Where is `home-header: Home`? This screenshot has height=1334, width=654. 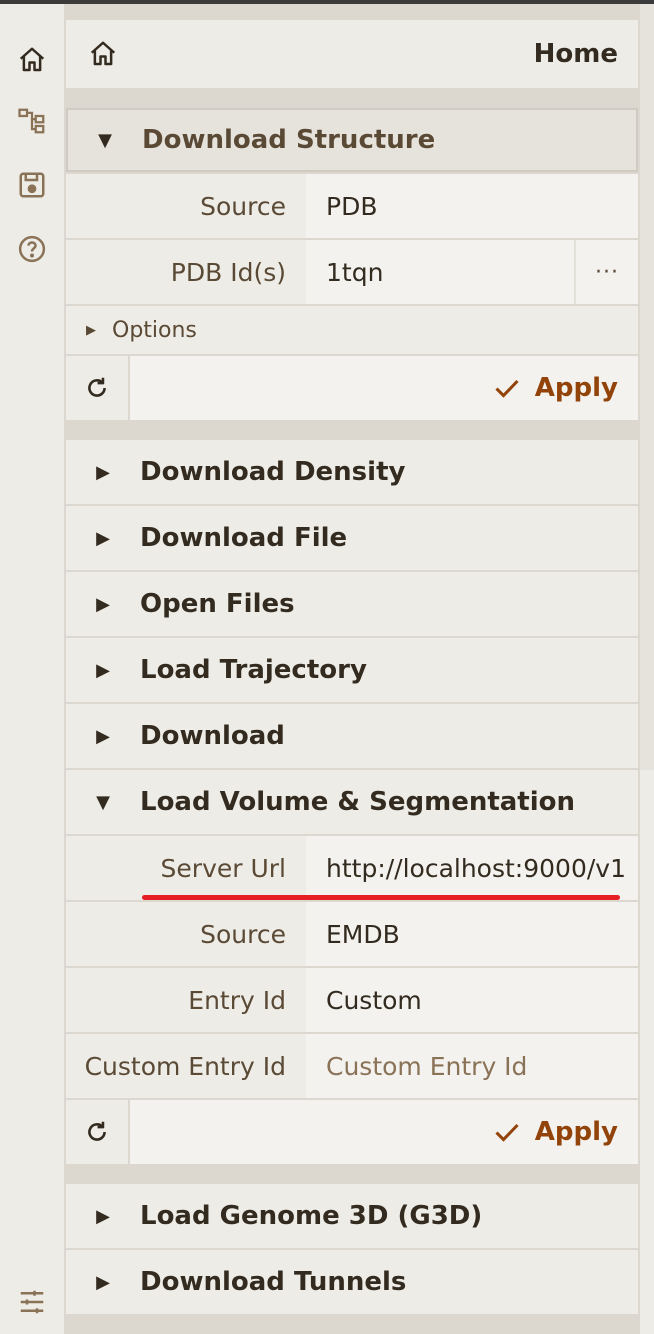 home-header: Home is located at coordinates (352, 54).